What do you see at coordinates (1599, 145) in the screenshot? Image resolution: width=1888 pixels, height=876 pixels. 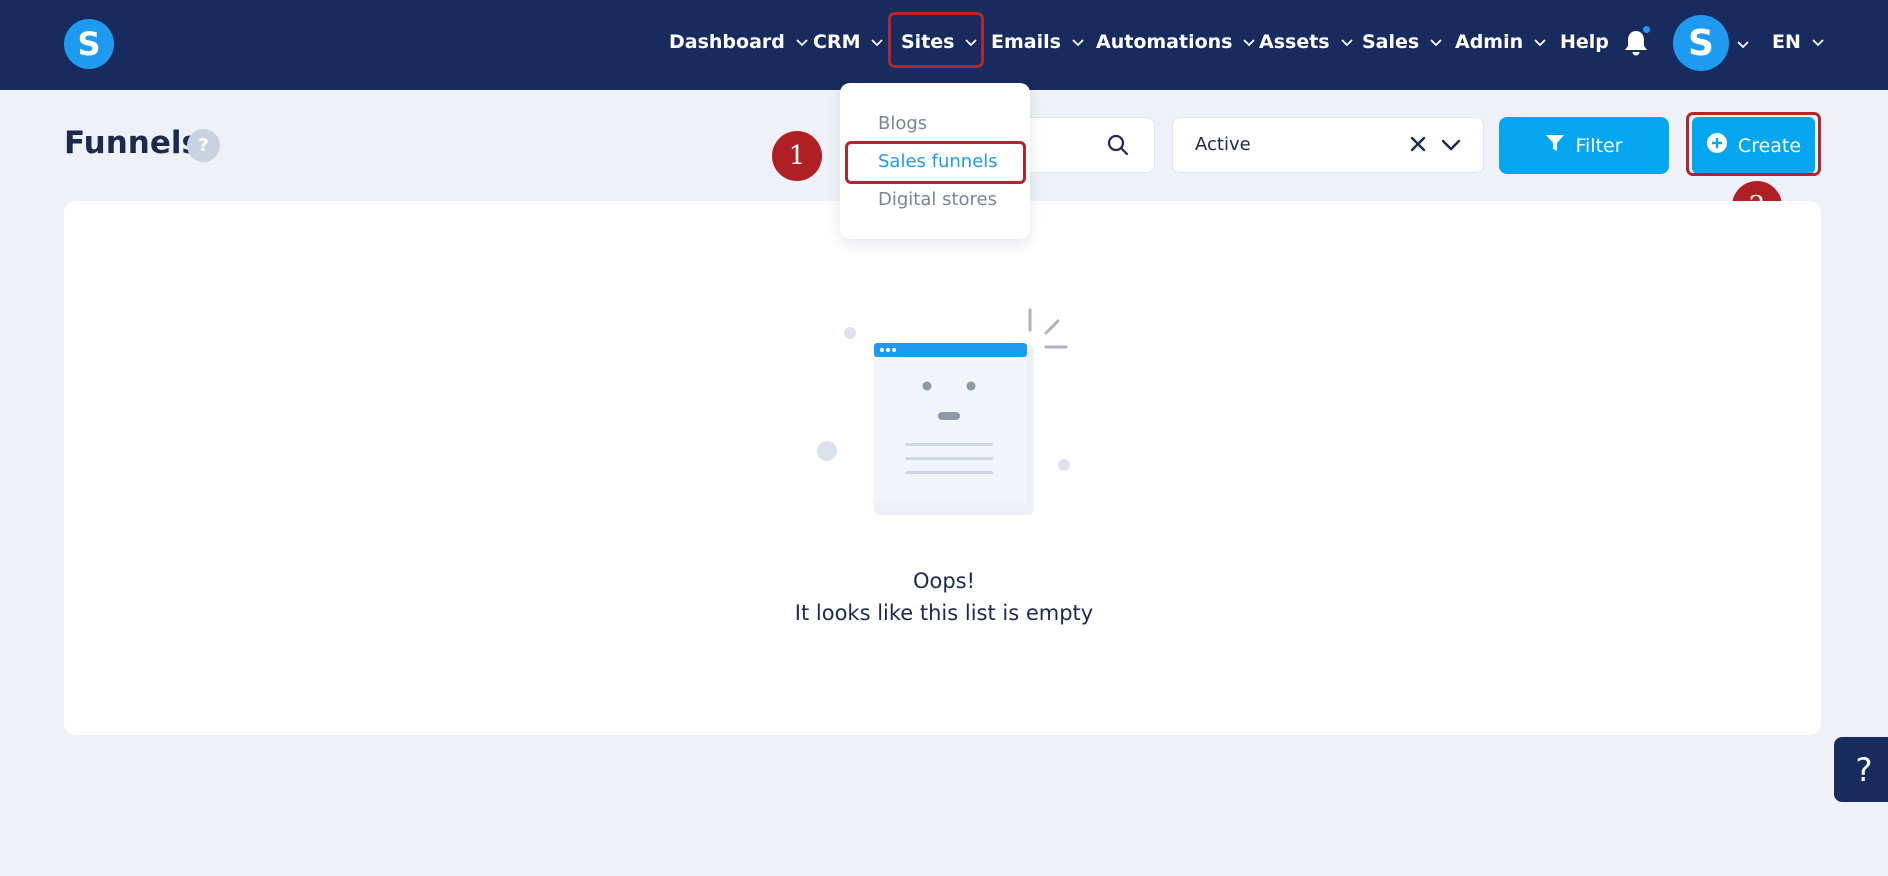 I see `filter-button-label: Filter` at bounding box center [1599, 145].